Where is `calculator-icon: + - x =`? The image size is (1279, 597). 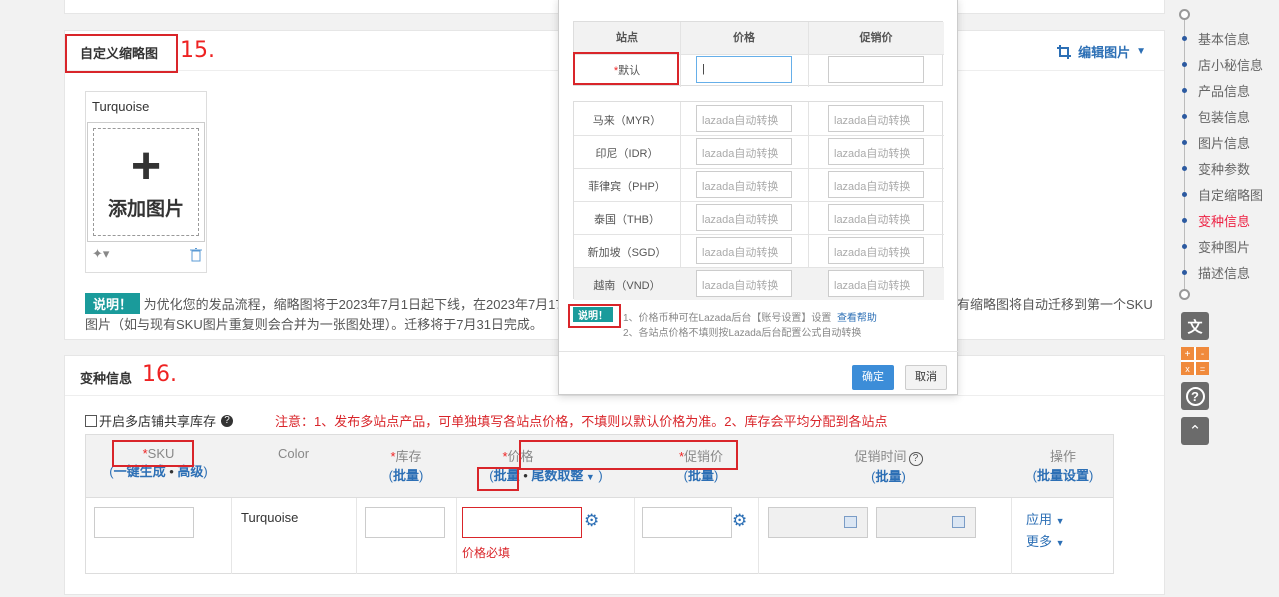 calculator-icon: + - x = is located at coordinates (1195, 361).